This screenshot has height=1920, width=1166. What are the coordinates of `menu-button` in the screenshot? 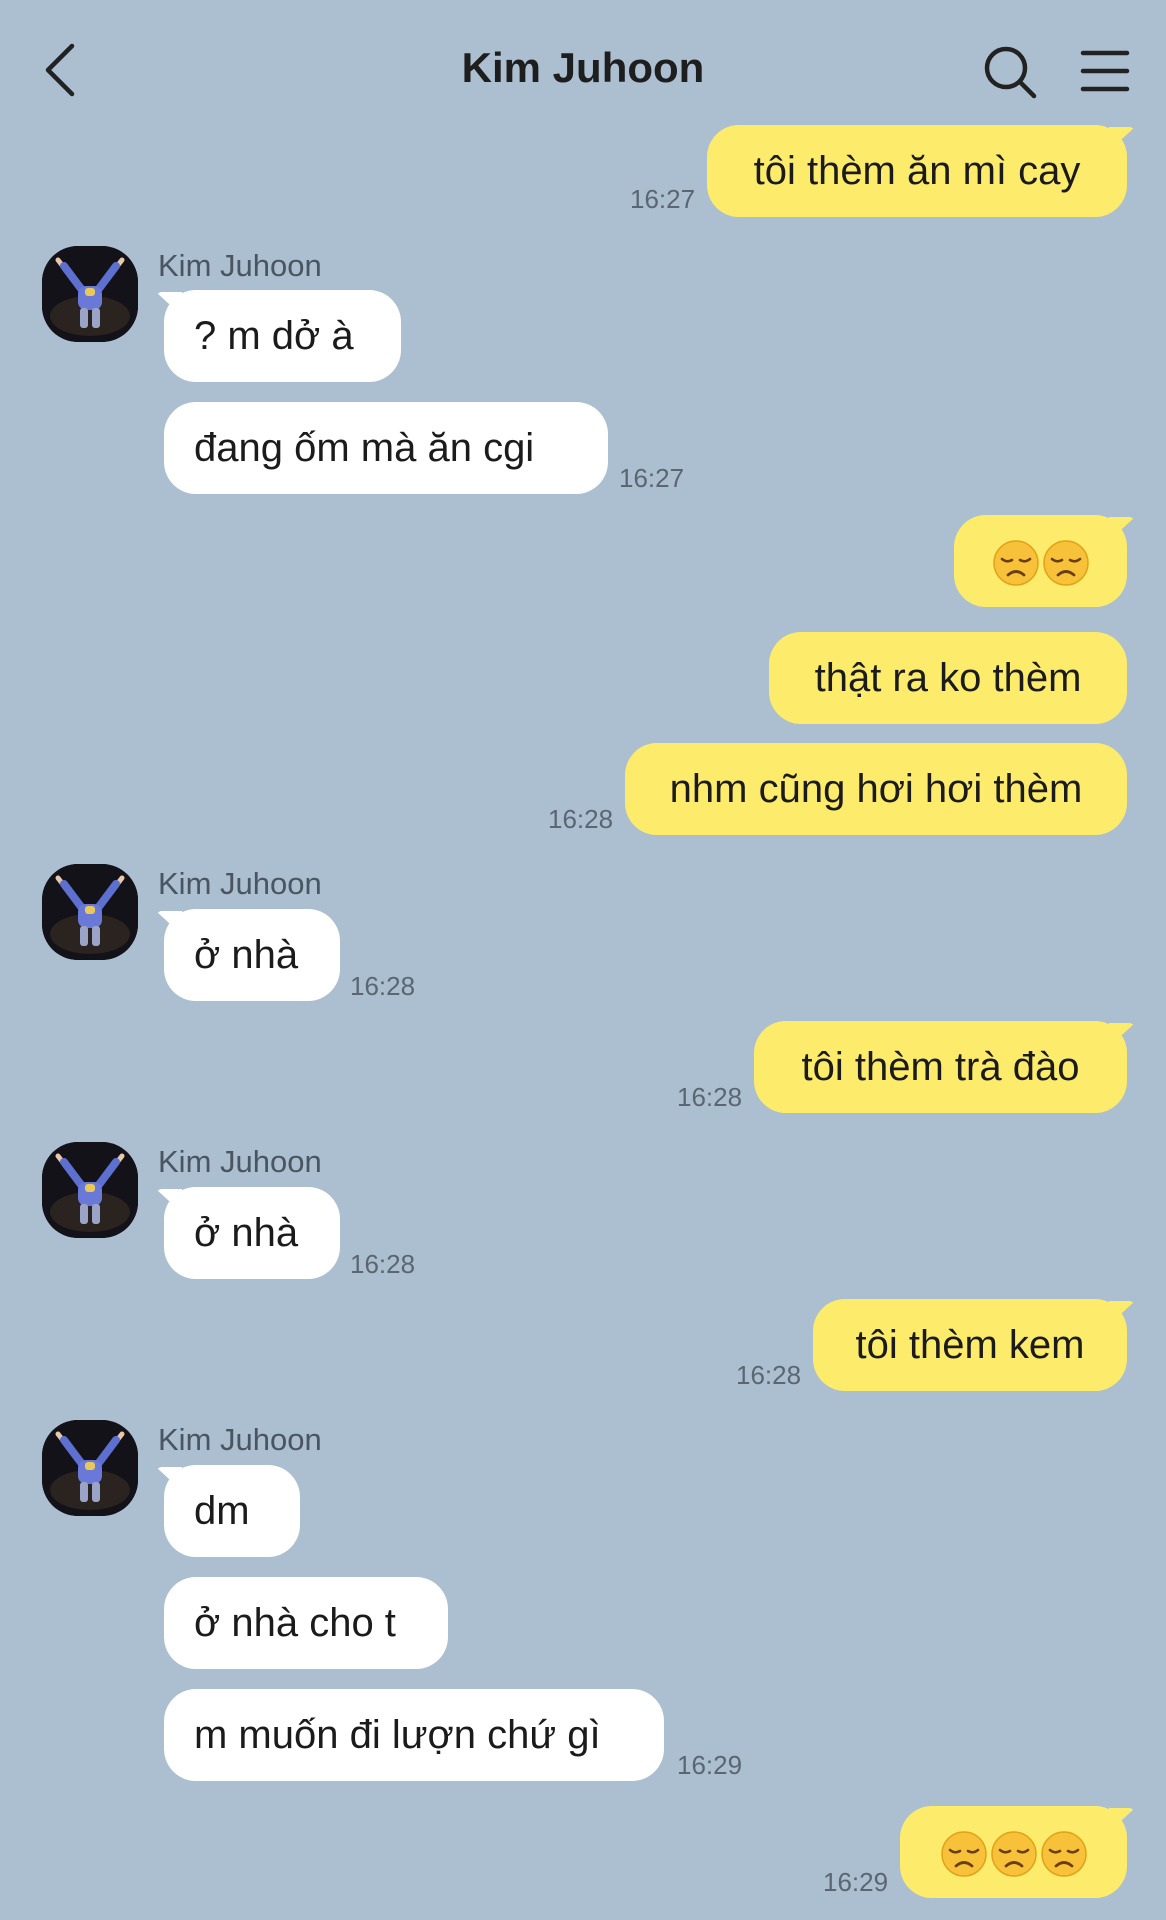 It's located at (1105, 71).